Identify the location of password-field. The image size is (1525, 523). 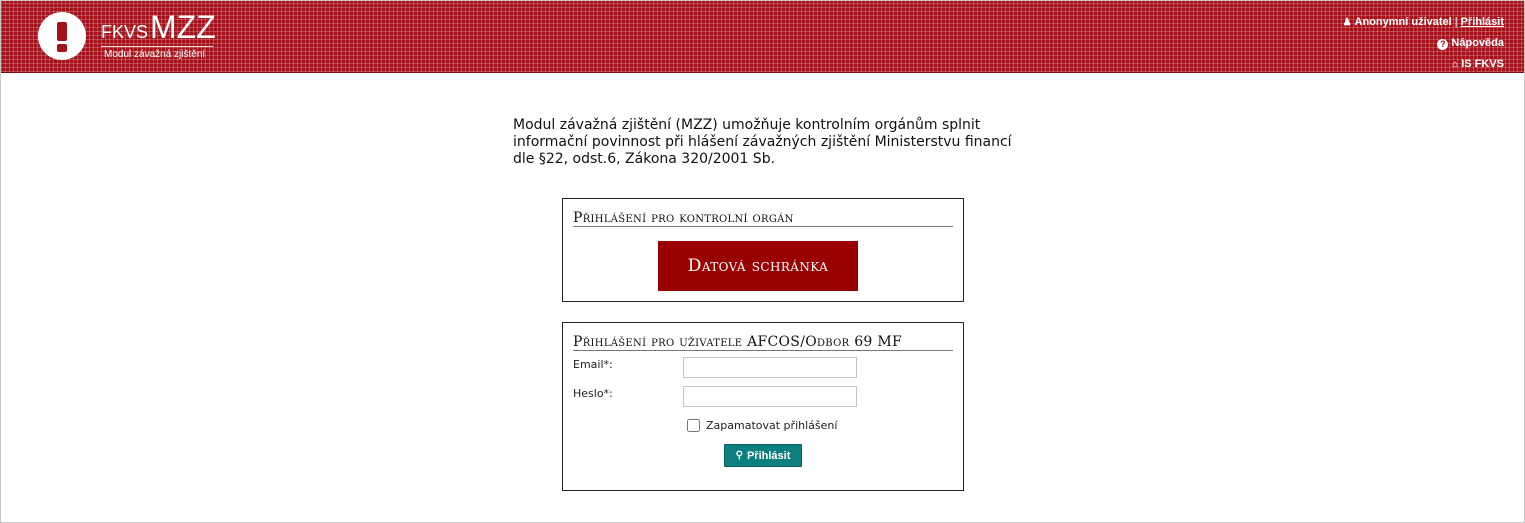
(770, 396).